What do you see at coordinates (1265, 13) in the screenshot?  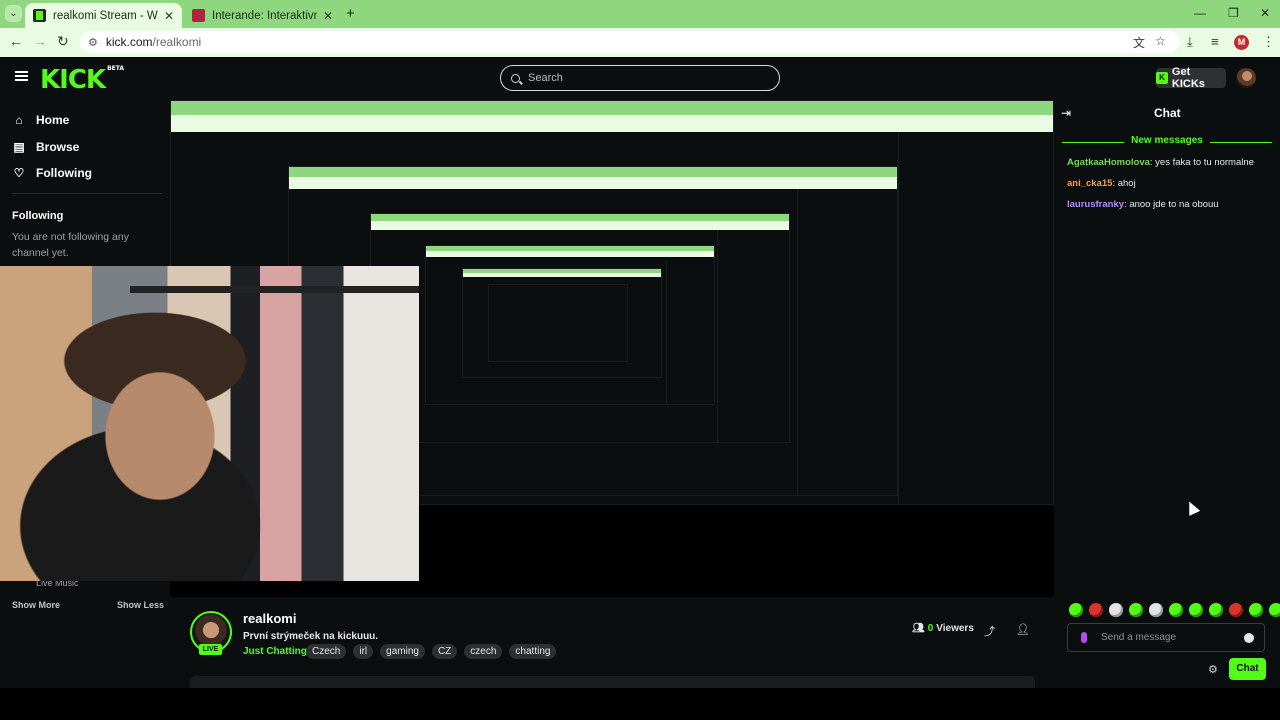 I see `close-window-icon: ✕` at bounding box center [1265, 13].